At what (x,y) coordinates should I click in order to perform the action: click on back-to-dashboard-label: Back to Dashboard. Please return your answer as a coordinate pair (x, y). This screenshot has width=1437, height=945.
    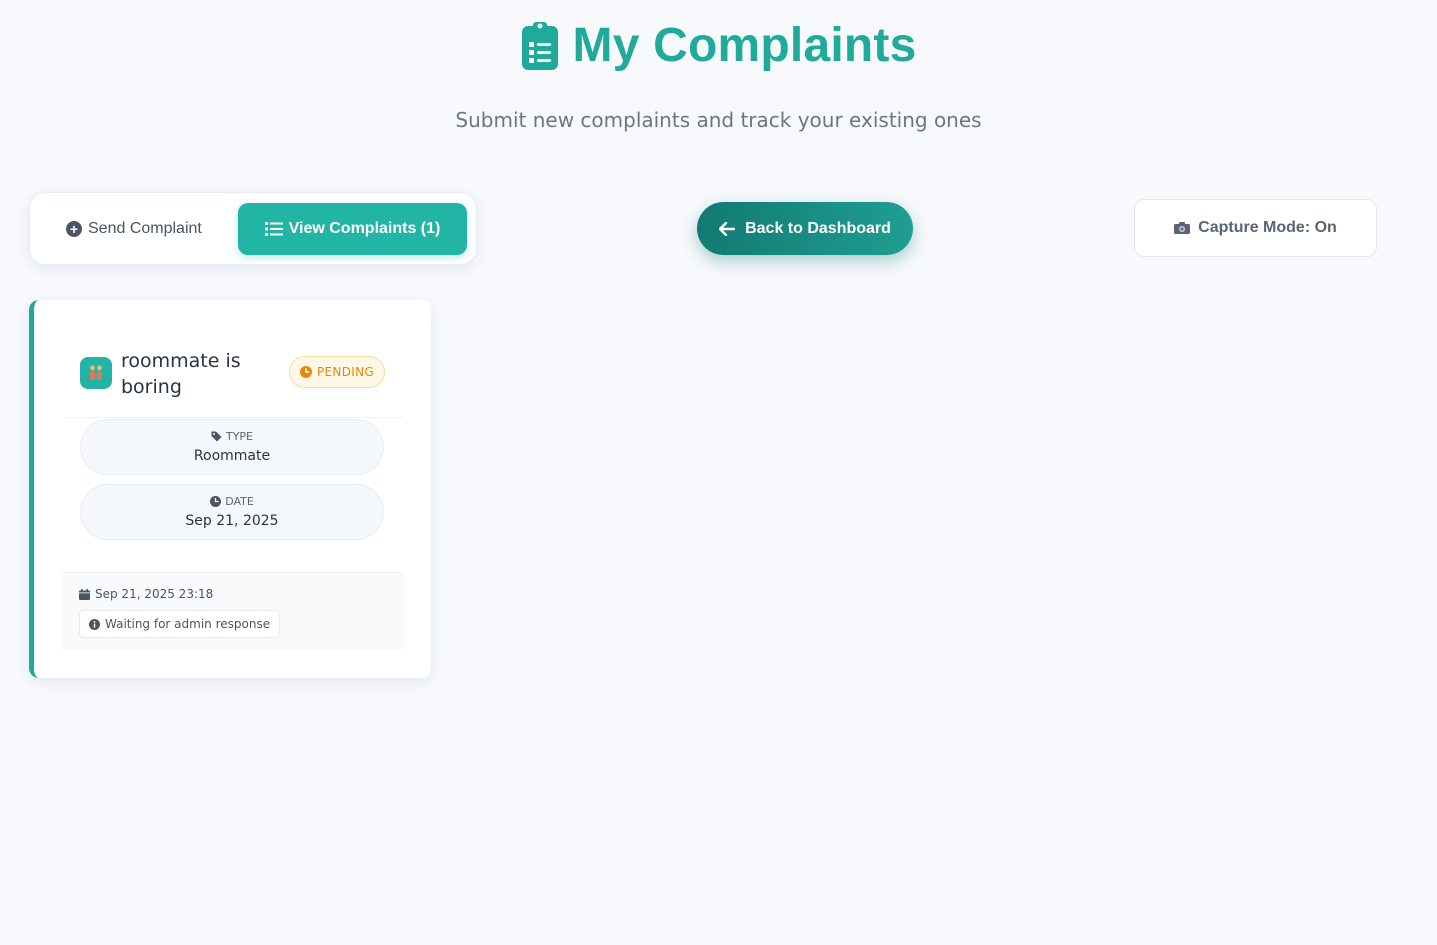
    Looking at the image, I should click on (818, 228).